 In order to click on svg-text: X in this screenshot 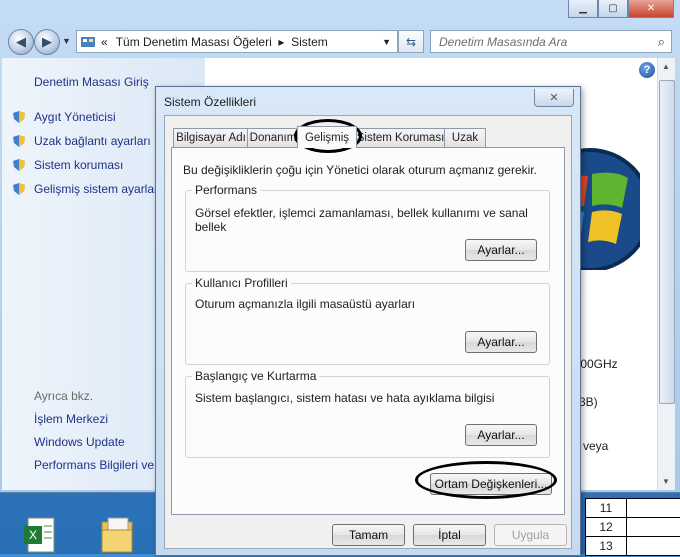, I will do `click(33, 535)`.